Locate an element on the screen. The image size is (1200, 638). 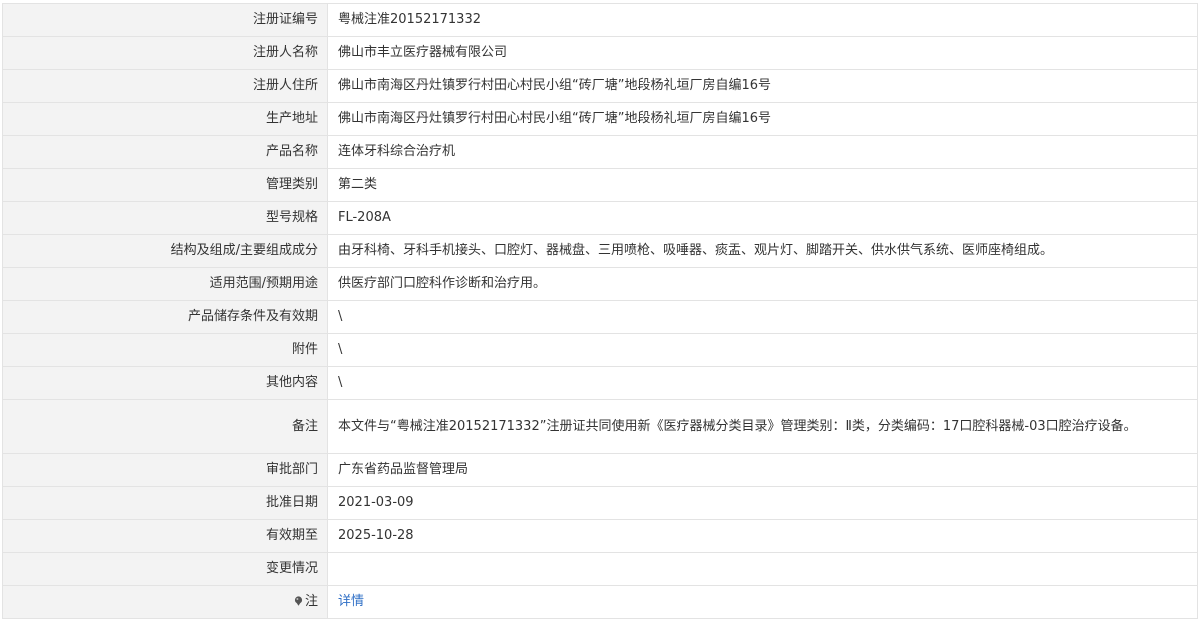
row-note: 注 详情 is located at coordinates (600, 602).